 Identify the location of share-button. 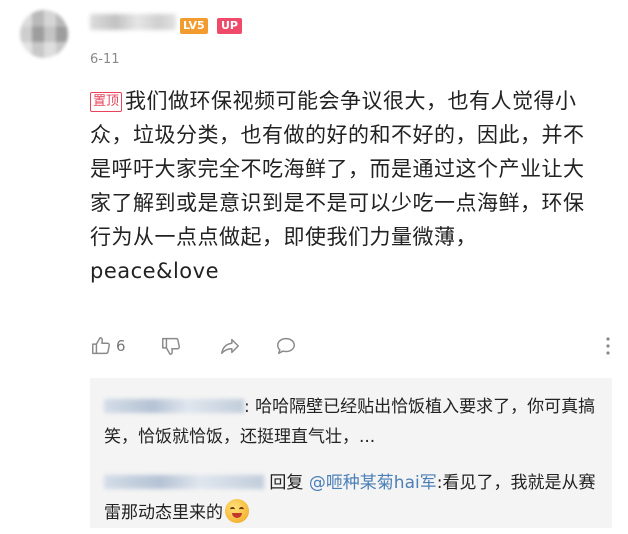
(230, 346).